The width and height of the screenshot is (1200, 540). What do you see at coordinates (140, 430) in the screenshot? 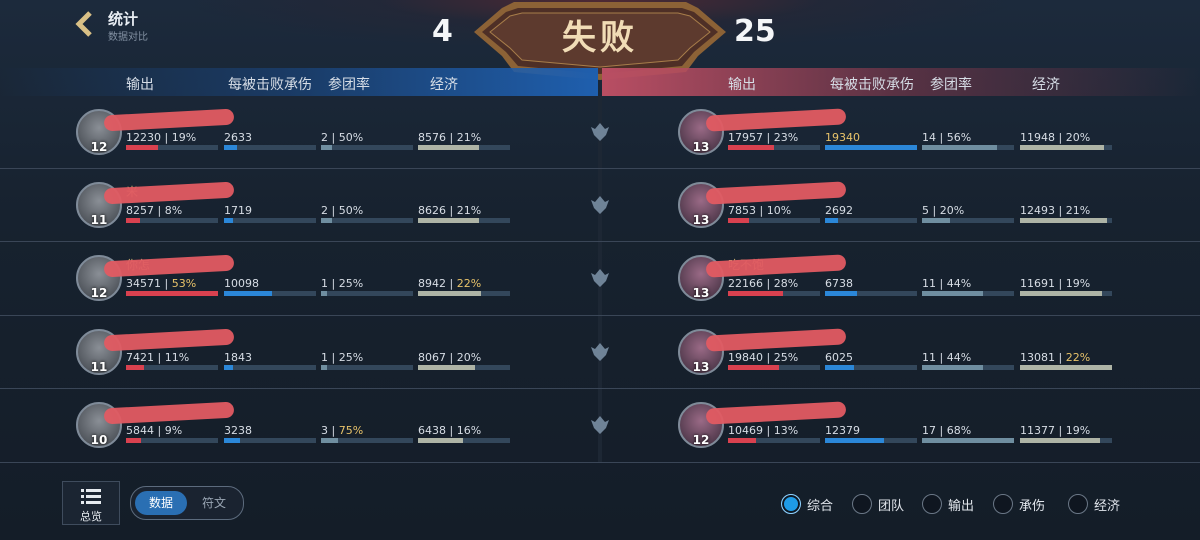
I see `damage-stat-value: 5844` at bounding box center [140, 430].